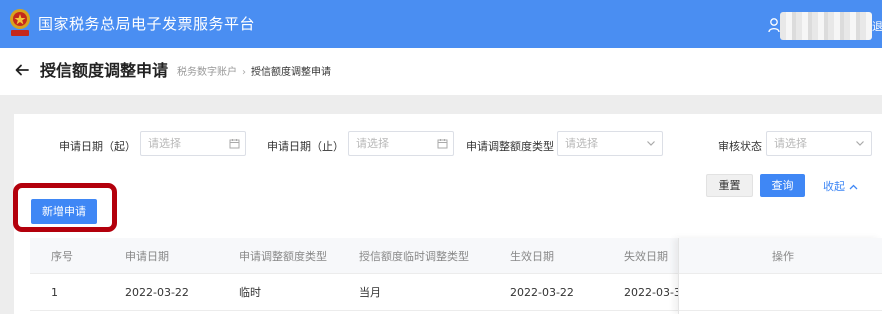 The image size is (882, 314). I want to click on start-date-placeholder: 请选择, so click(164, 143).